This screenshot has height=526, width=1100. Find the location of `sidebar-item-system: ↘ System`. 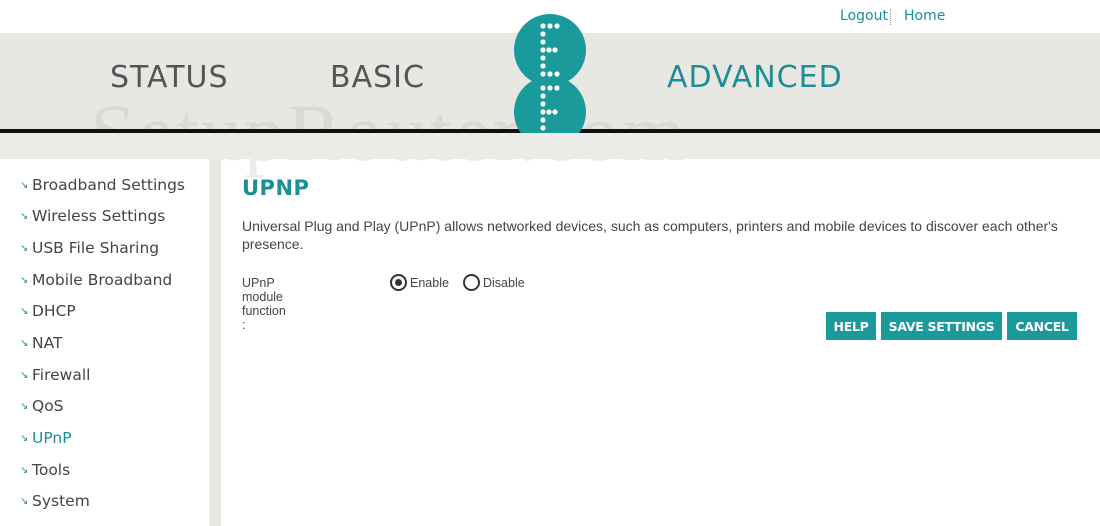

sidebar-item-system: ↘ System is located at coordinates (55, 503).